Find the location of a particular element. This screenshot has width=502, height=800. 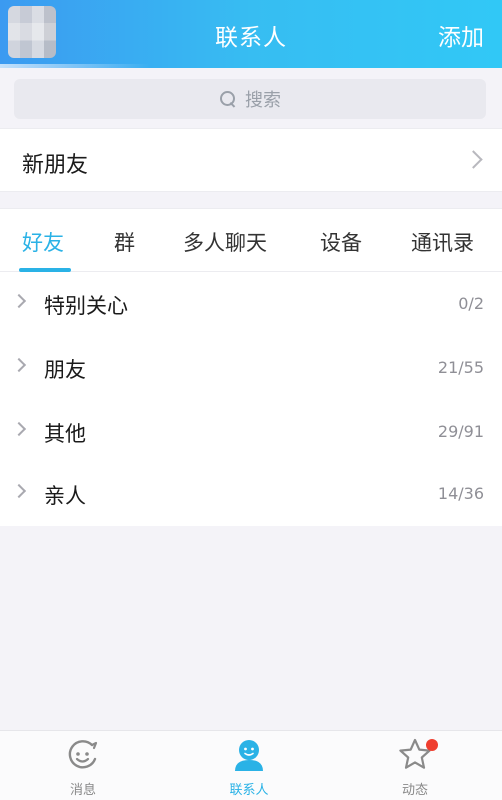

search-icon is located at coordinates (228, 99).